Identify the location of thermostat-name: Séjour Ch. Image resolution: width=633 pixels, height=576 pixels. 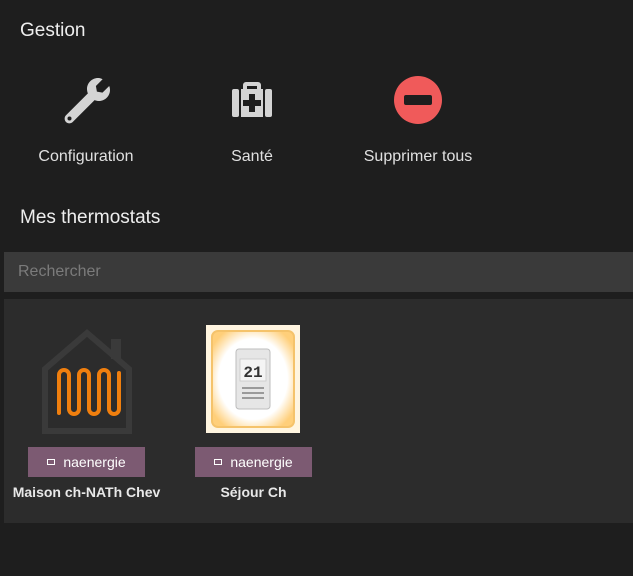
(253, 492).